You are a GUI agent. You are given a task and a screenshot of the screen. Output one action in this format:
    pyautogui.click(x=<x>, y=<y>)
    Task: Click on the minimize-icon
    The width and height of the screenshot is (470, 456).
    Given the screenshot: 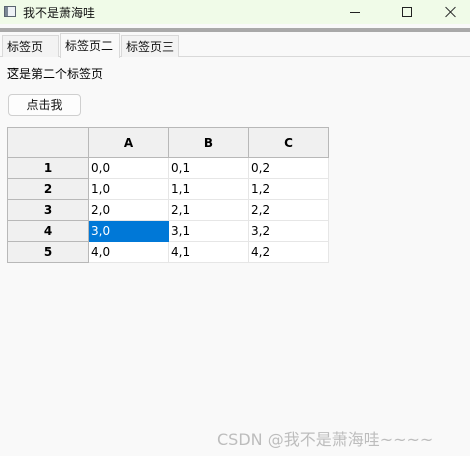 What is the action you would take?
    pyautogui.click(x=355, y=12)
    